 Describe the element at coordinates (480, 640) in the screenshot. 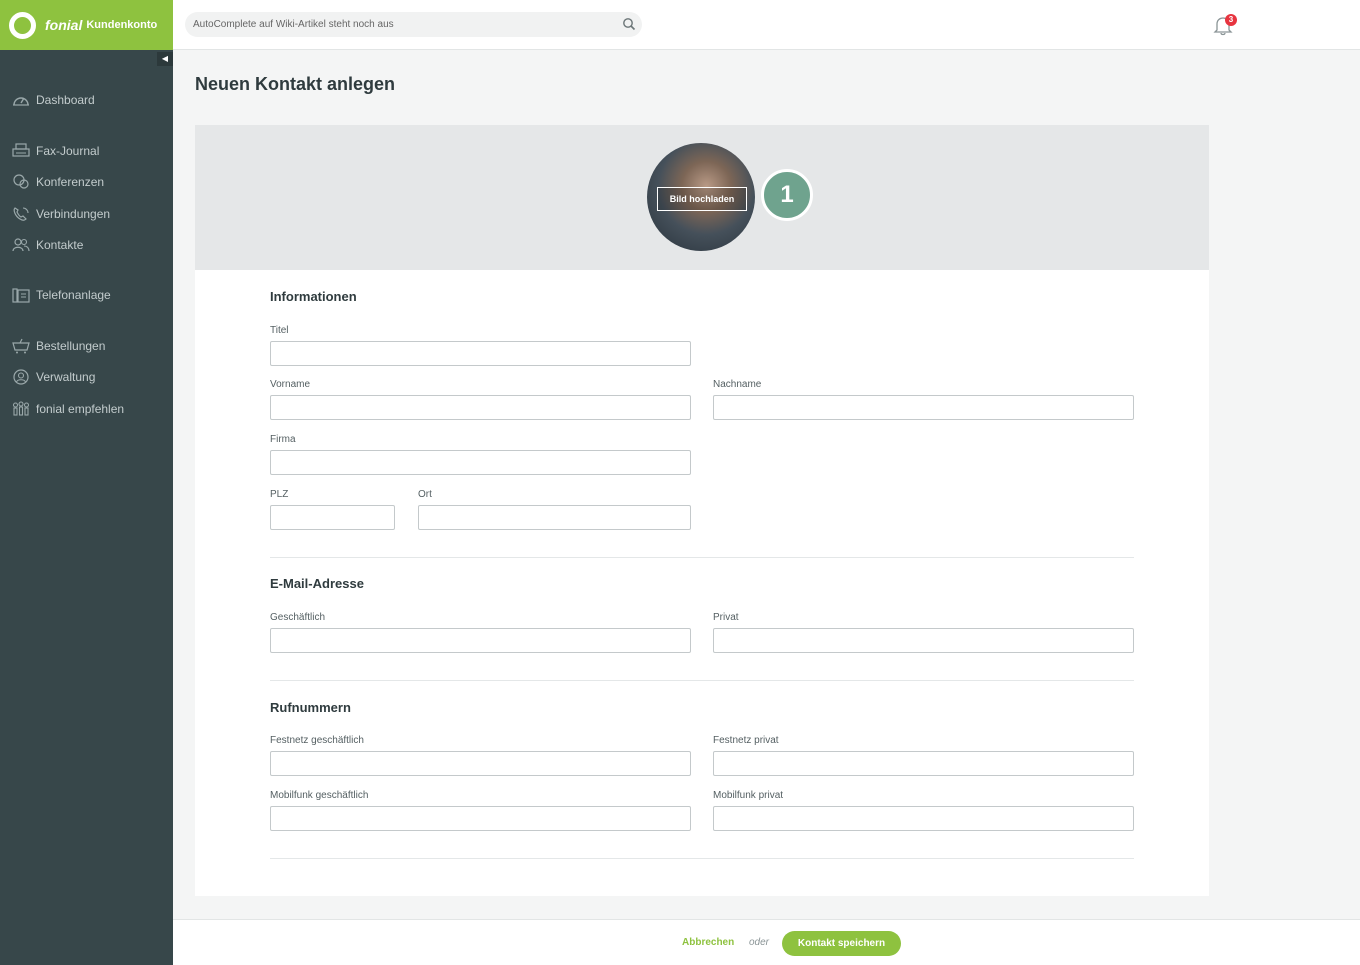

I see `email-business-field` at that location.